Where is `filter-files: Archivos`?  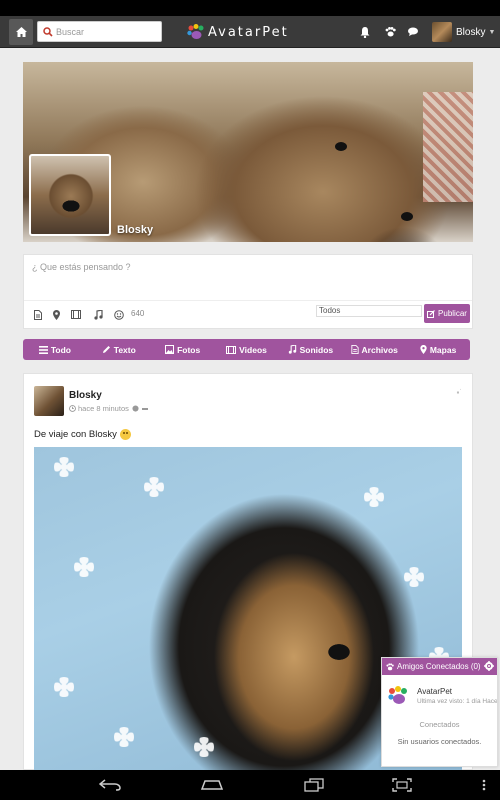
filter-files: Archivos is located at coordinates (374, 349).